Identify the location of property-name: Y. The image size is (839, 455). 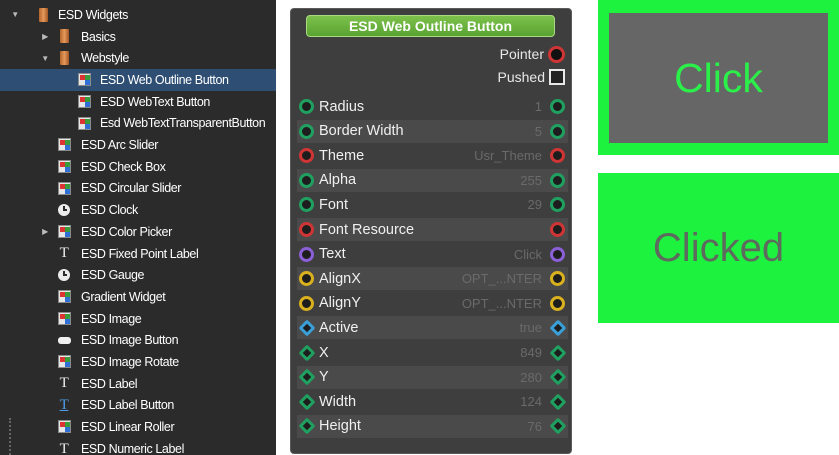
(324, 377).